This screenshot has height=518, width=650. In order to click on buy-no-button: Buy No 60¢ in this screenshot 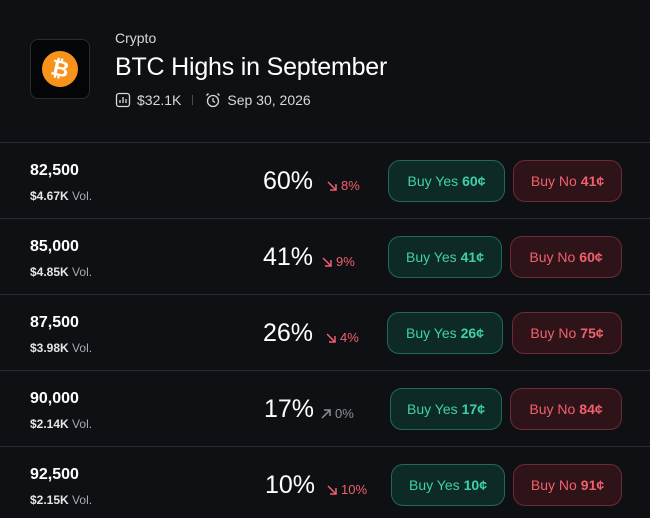, I will do `click(566, 257)`.